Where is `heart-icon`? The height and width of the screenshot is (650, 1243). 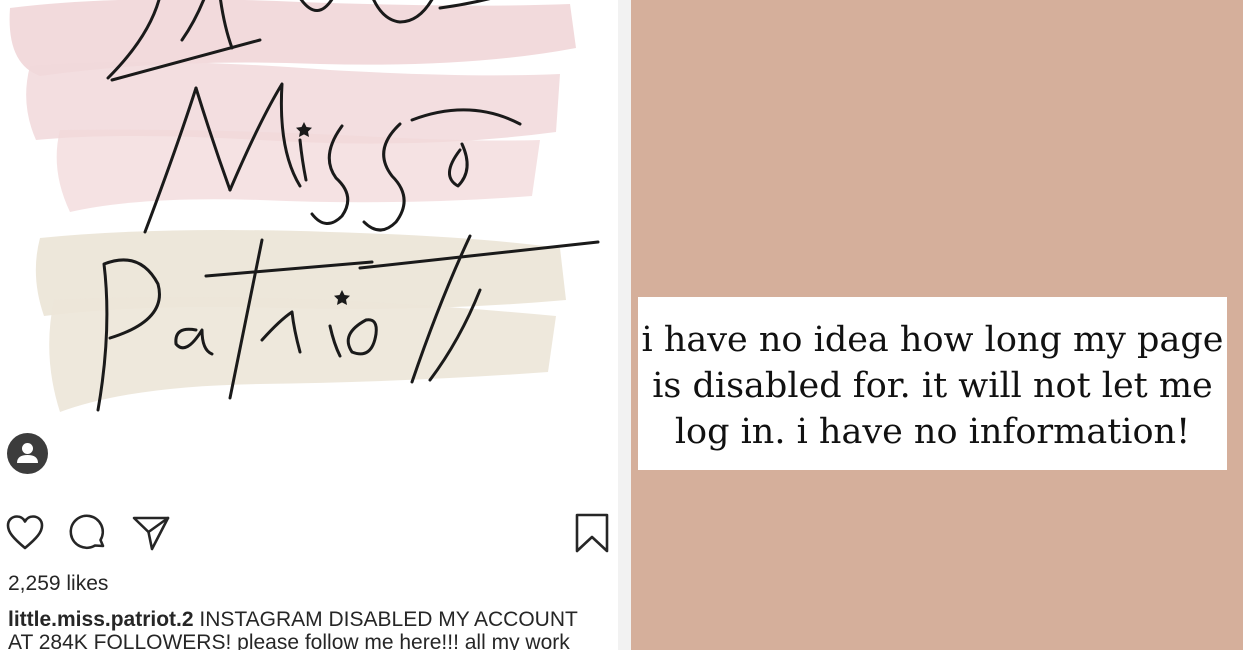
heart-icon is located at coordinates (25, 532).